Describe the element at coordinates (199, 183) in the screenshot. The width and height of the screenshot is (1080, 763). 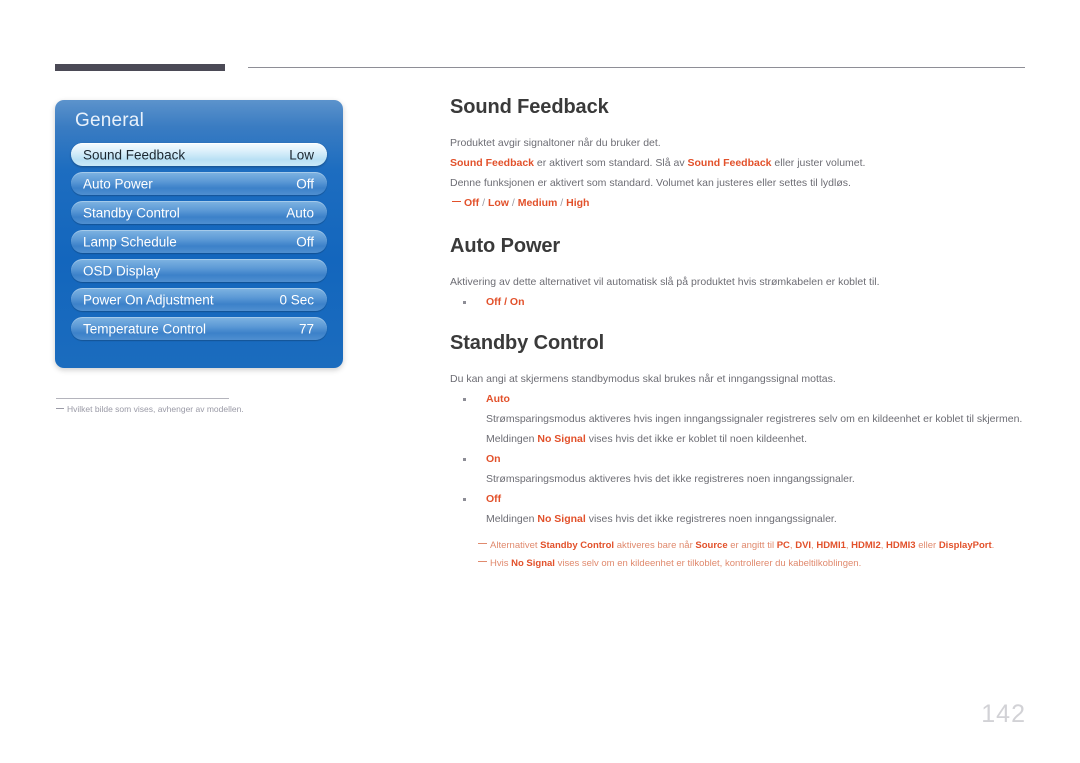
I see `osd-row-auto-power: Auto Power Off` at that location.